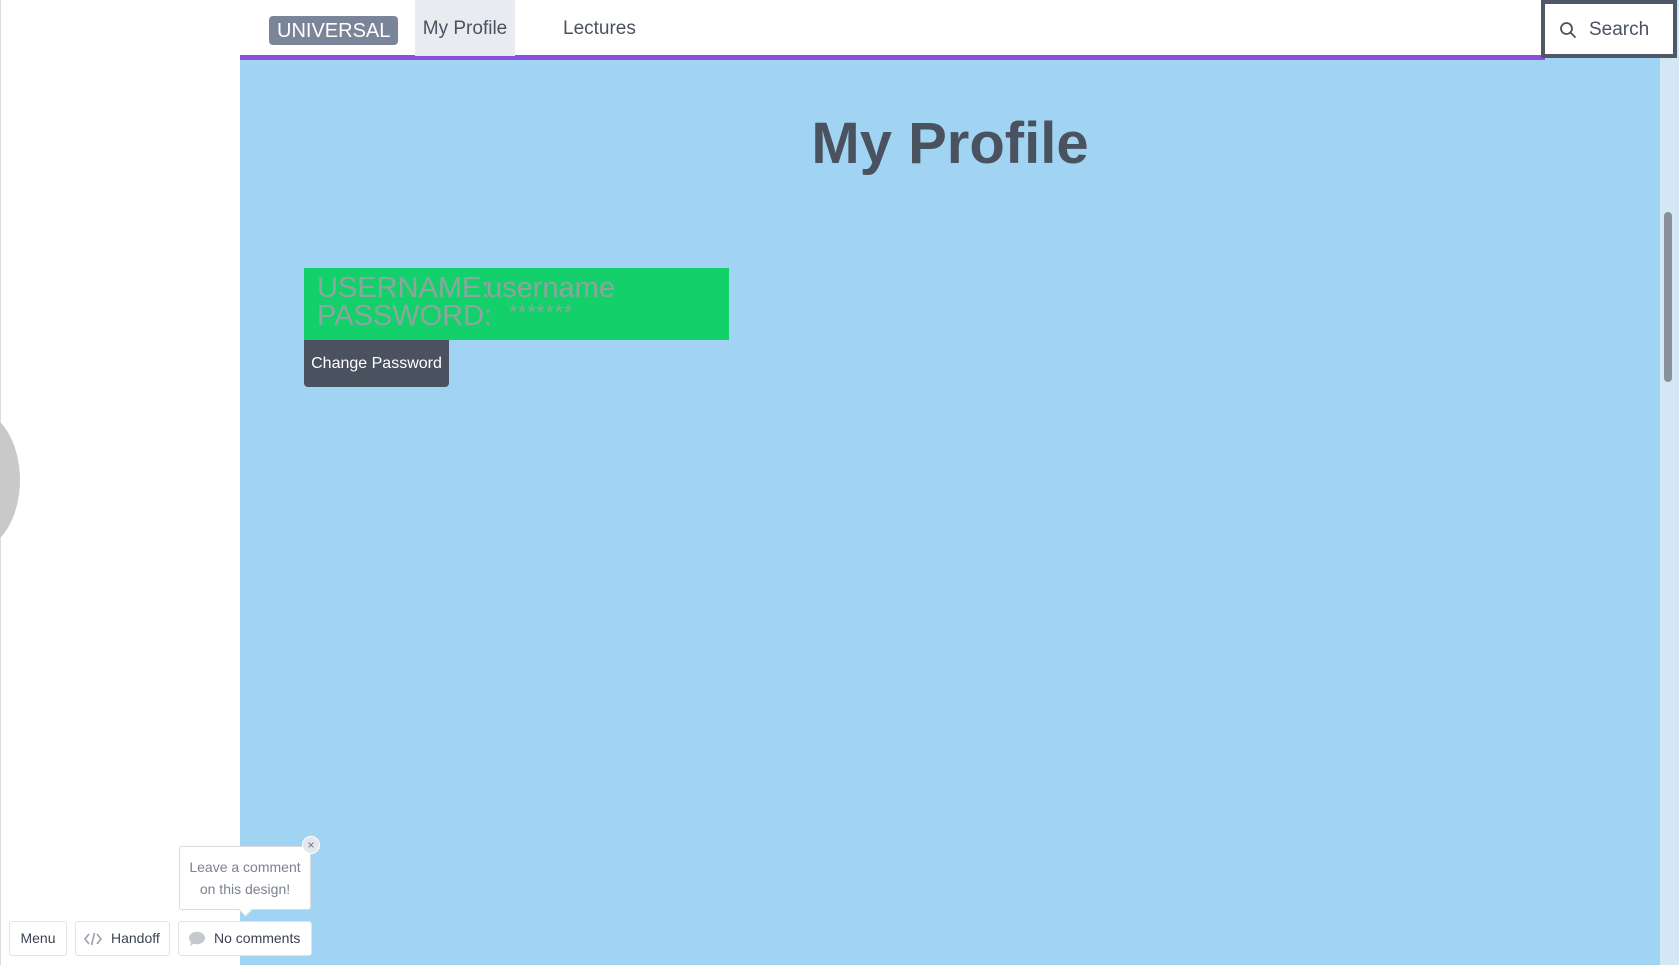  I want to click on menu-button: Menu, so click(38, 938).